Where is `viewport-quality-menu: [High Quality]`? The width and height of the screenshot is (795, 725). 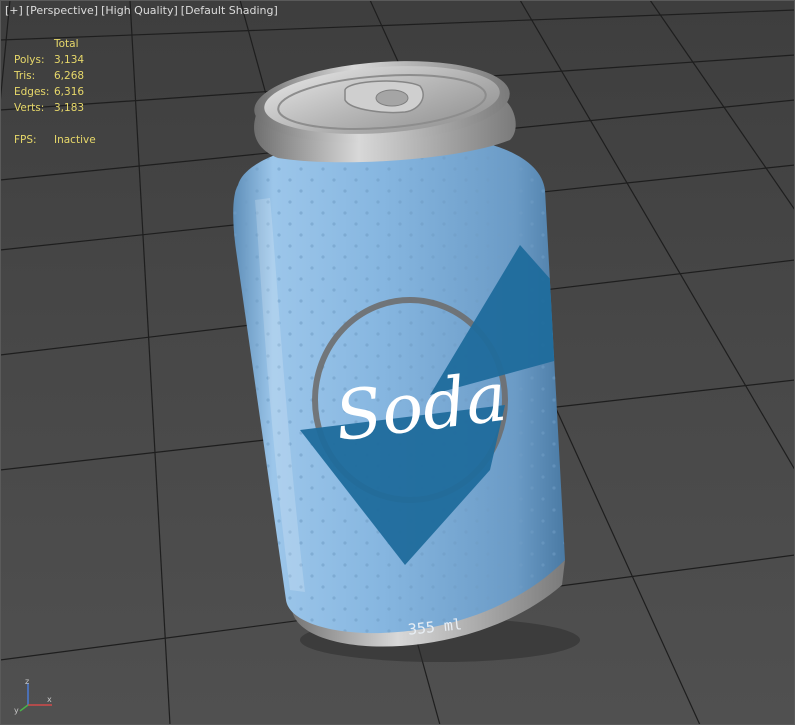 viewport-quality-menu: [High Quality] is located at coordinates (139, 10).